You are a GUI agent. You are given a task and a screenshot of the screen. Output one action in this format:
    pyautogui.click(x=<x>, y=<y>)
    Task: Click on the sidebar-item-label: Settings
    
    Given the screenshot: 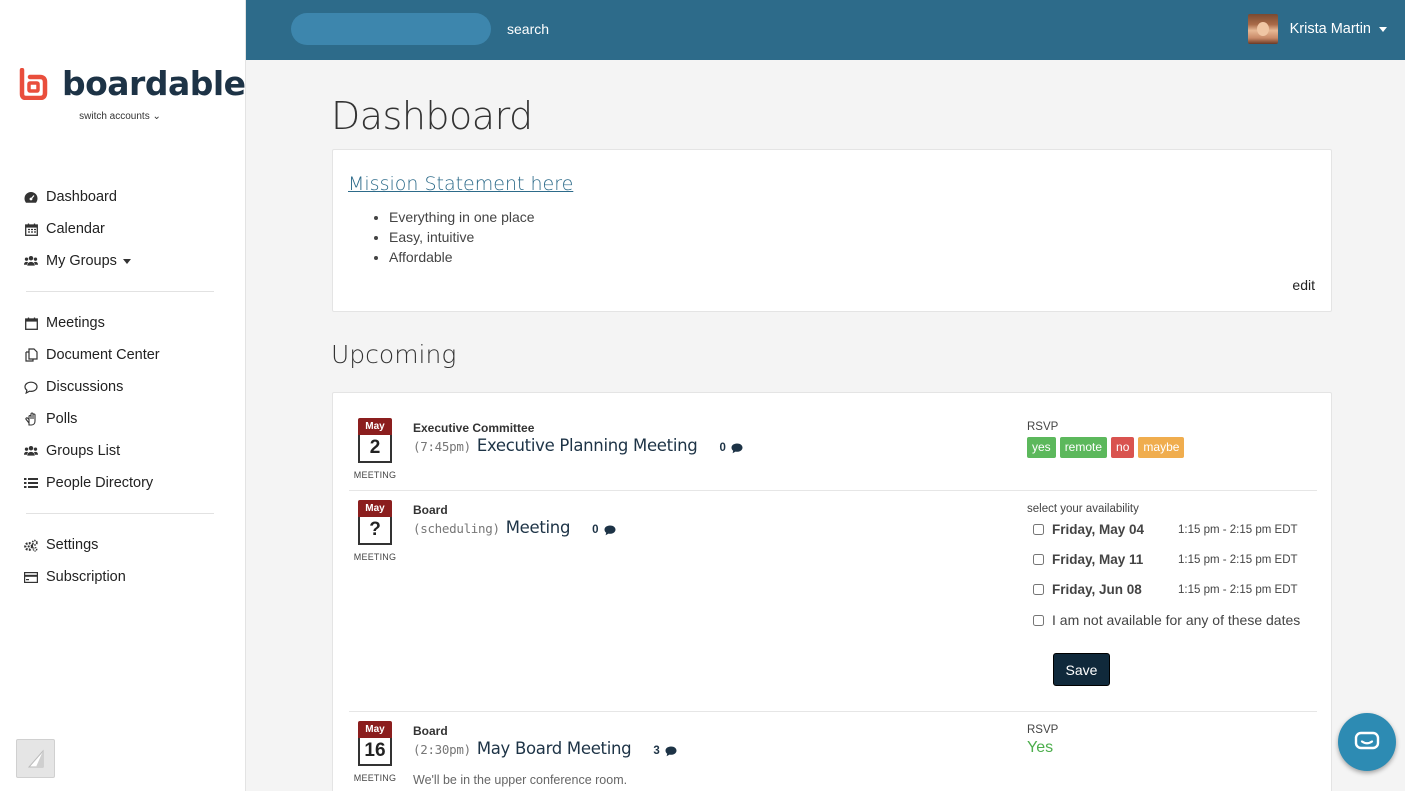 What is the action you would take?
    pyautogui.click(x=72, y=545)
    